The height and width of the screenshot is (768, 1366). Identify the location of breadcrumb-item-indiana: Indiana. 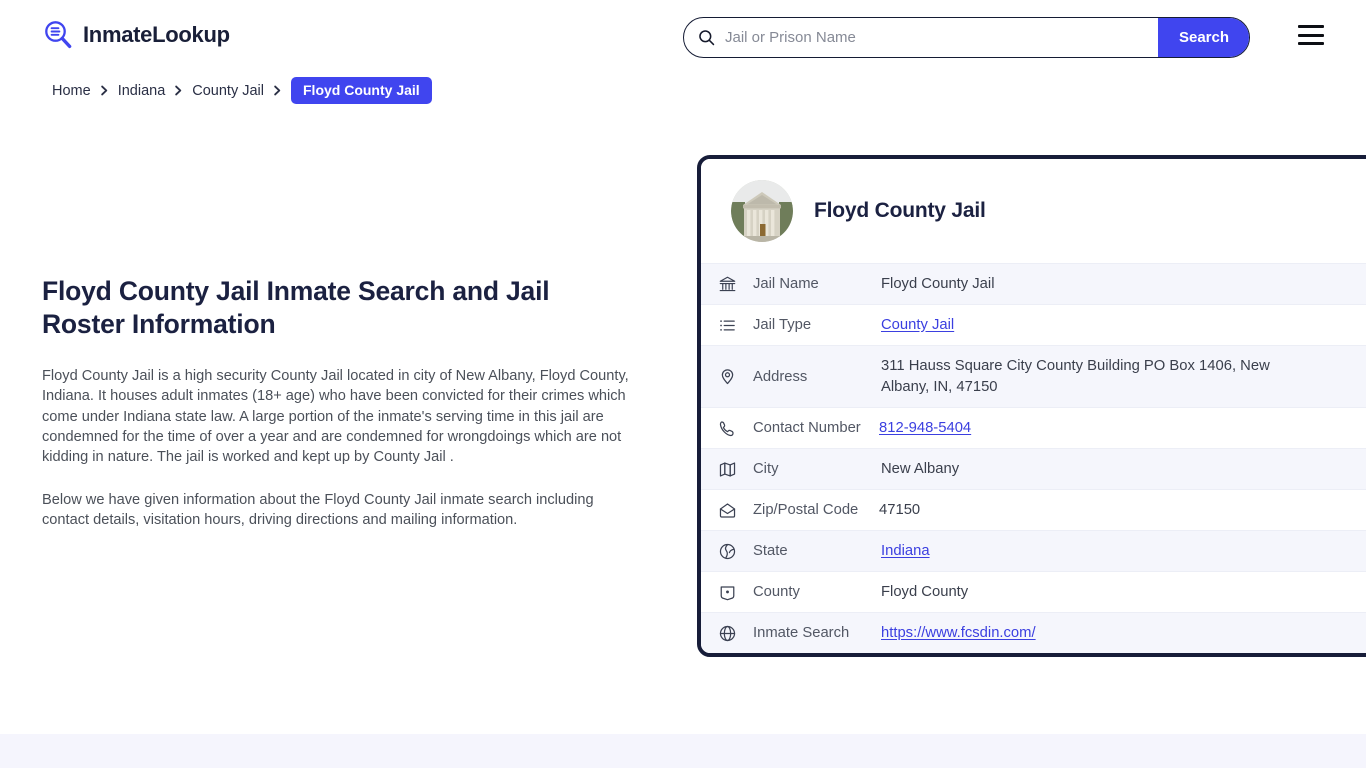
(142, 91).